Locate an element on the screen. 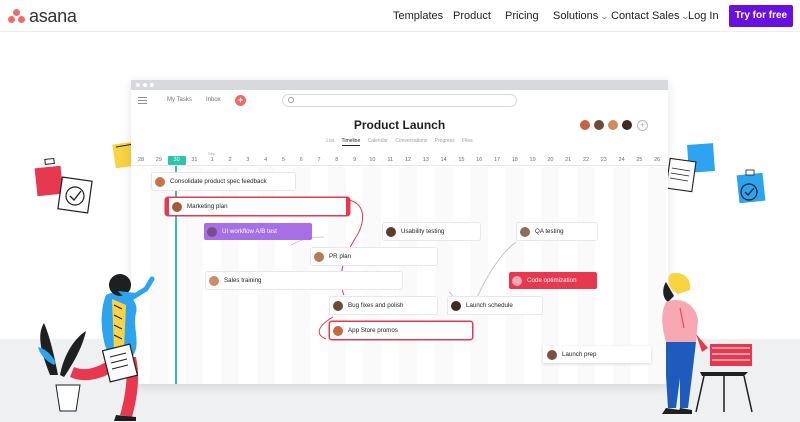  task-bar: Code optimization is located at coordinates (553, 280).